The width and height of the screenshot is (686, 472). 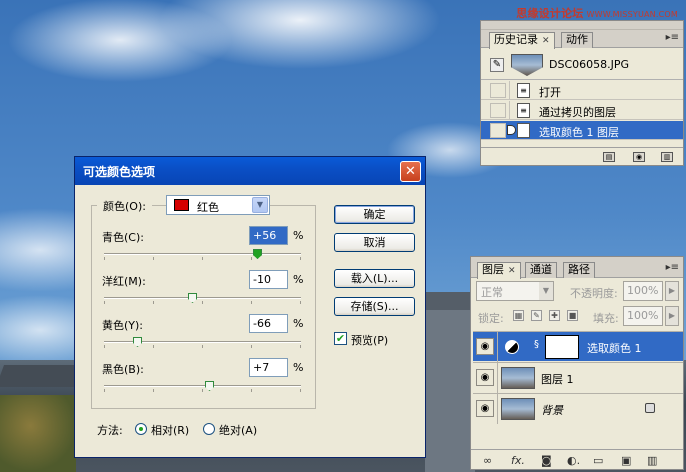 I want to click on colors-select: 红色 ▼, so click(x=218, y=205).